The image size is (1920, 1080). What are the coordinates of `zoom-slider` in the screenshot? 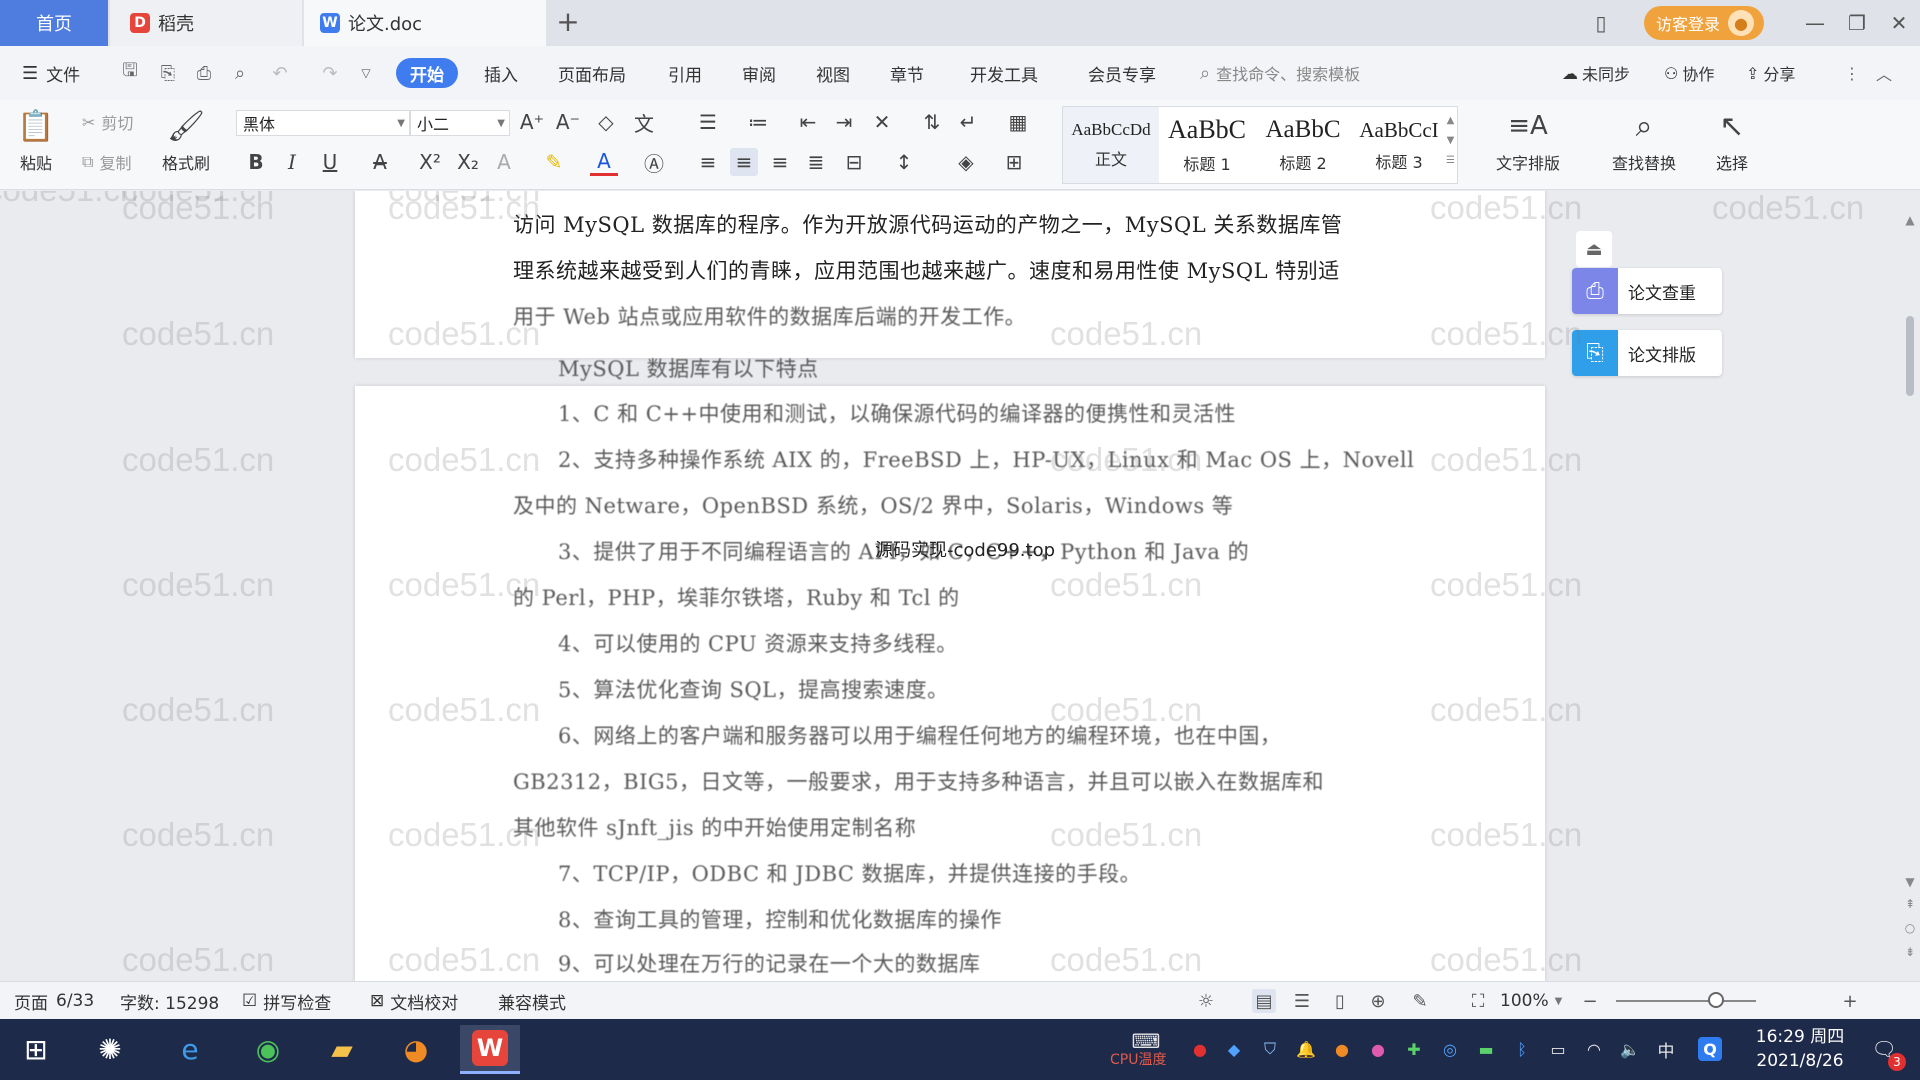 It's located at (1686, 1001).